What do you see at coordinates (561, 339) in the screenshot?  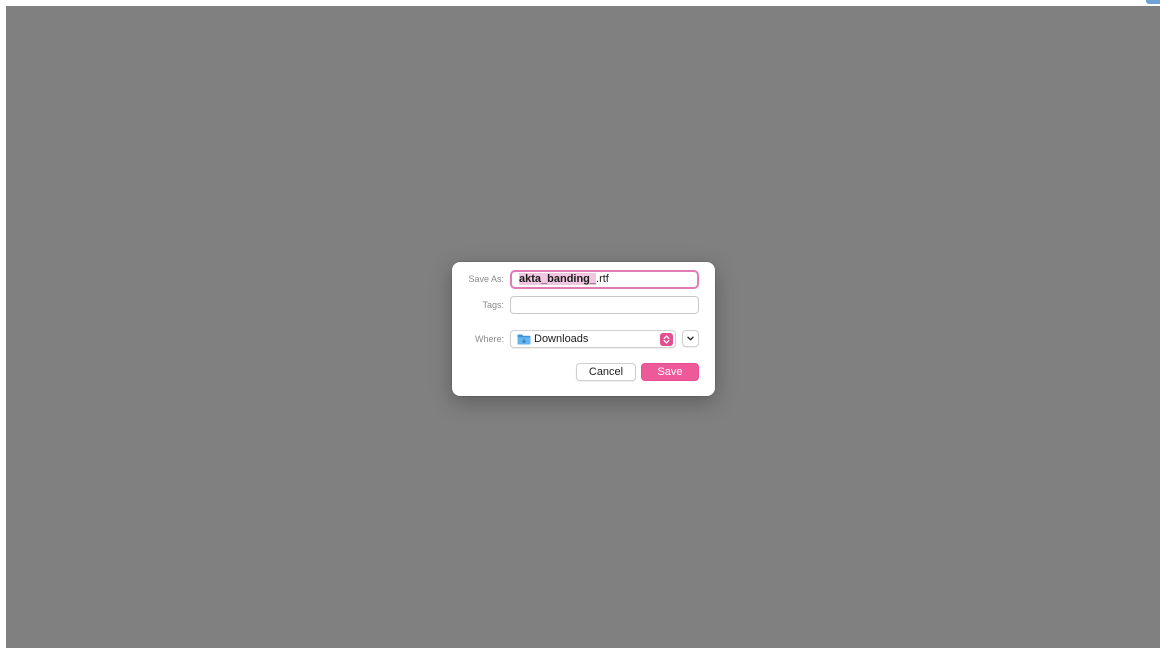 I see `where-selected-value: Downloads` at bounding box center [561, 339].